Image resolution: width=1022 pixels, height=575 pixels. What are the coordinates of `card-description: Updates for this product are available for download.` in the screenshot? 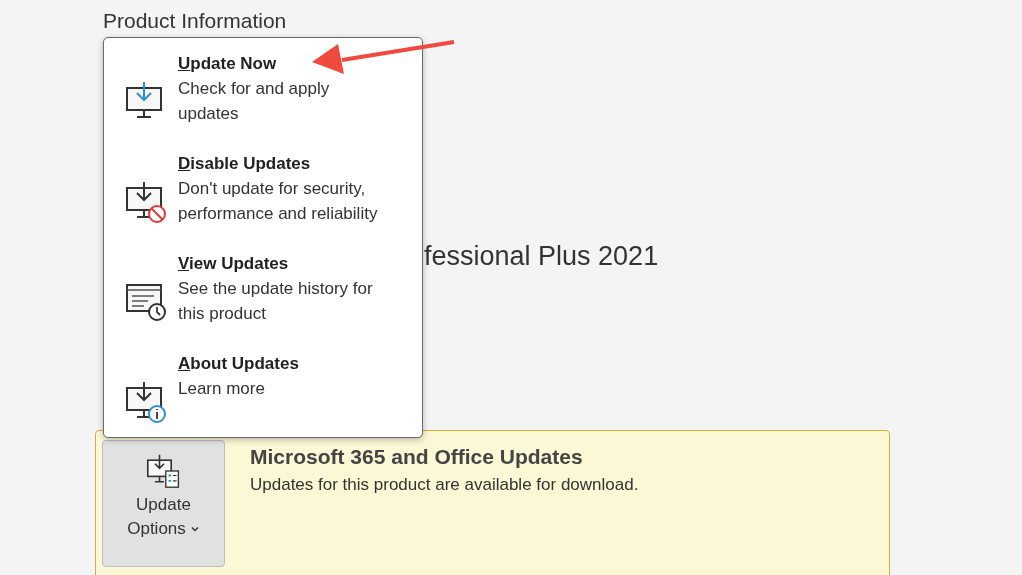 It's located at (444, 485).